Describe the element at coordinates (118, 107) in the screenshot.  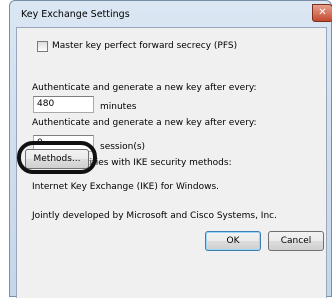
I see `minutes-unit: minutes` at that location.